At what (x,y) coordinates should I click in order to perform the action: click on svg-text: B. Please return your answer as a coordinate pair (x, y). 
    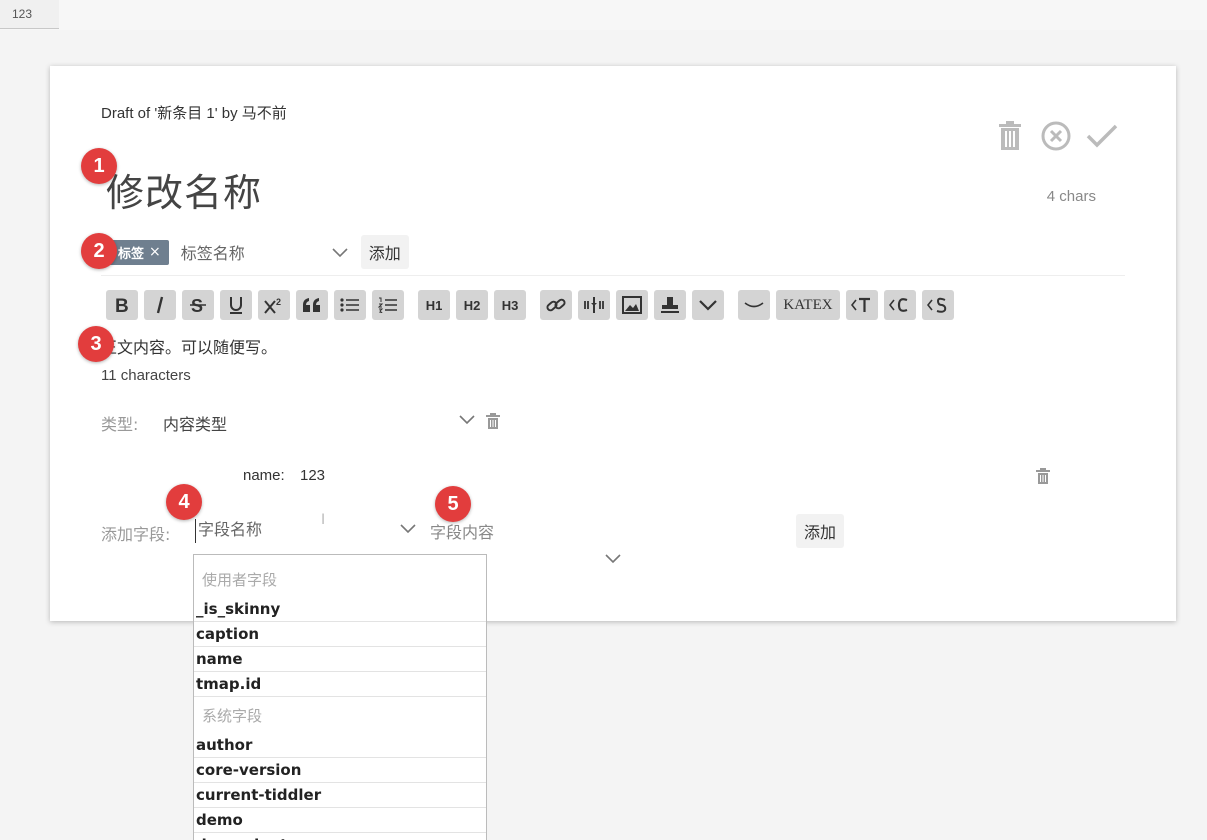
    Looking at the image, I should click on (122, 305).